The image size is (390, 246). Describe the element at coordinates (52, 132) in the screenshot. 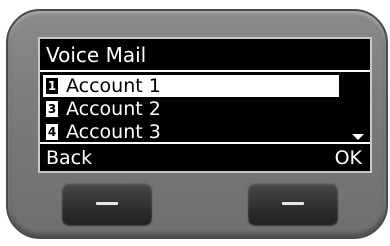

I see `item-number-badge: 4` at that location.